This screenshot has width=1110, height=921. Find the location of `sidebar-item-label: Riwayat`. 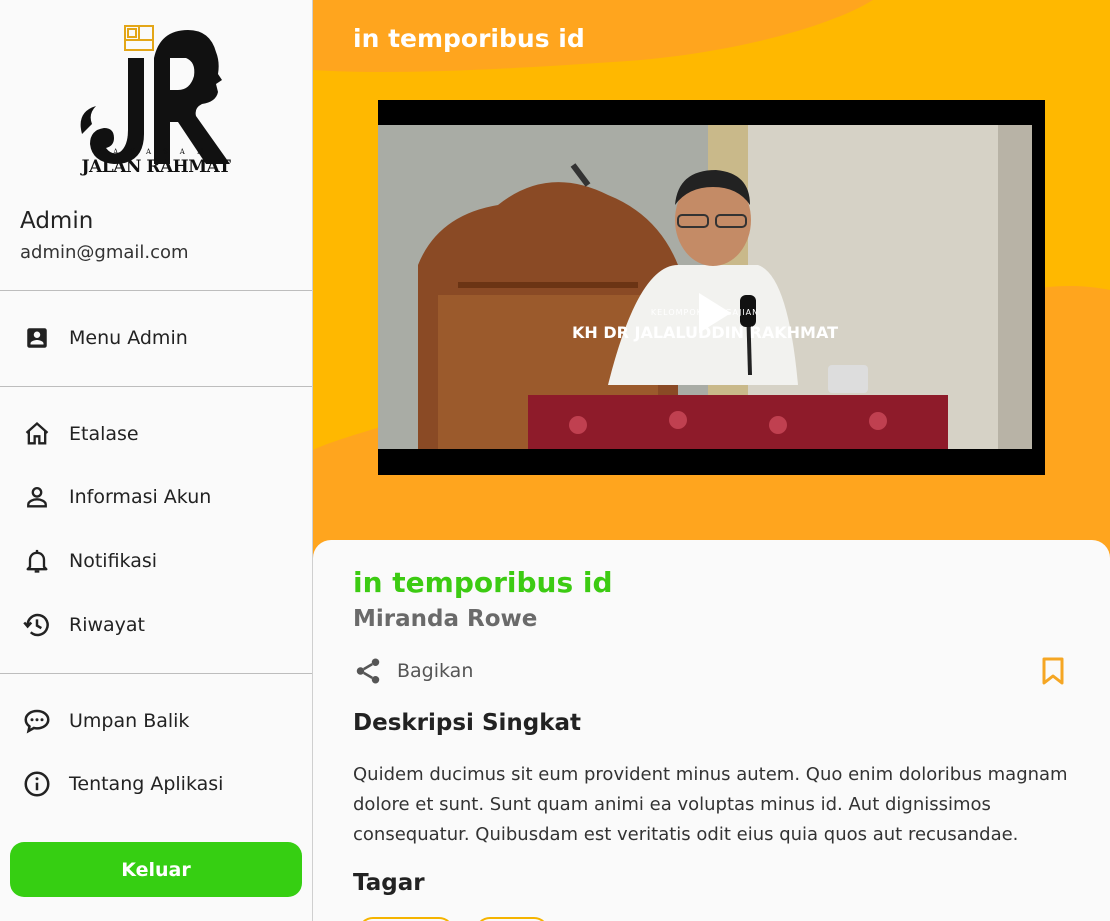

sidebar-item-label: Riwayat is located at coordinates (107, 625).